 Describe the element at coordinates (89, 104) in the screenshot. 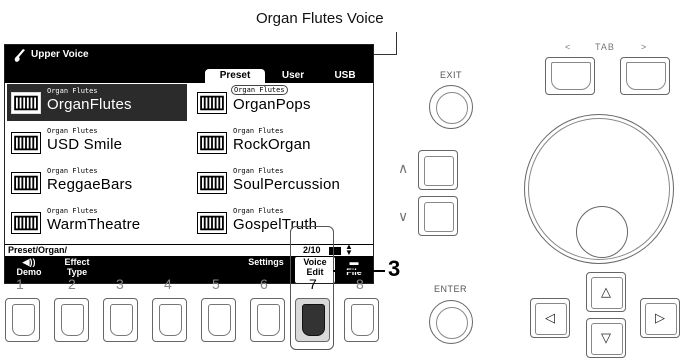

I see `voice-name: OrganFlutes` at that location.